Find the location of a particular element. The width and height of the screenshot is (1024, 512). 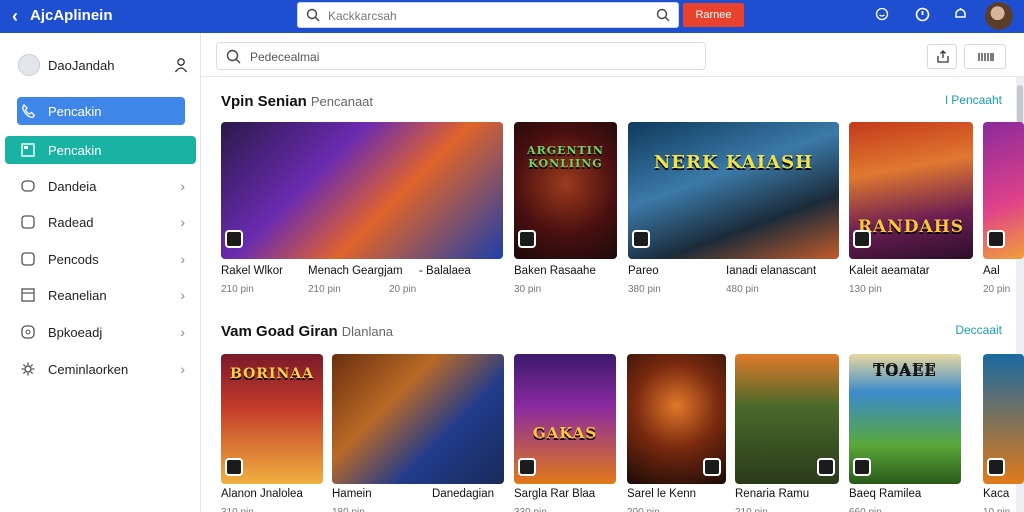

game-cover-image: ARGENTIN KONLIING is located at coordinates (565, 190).